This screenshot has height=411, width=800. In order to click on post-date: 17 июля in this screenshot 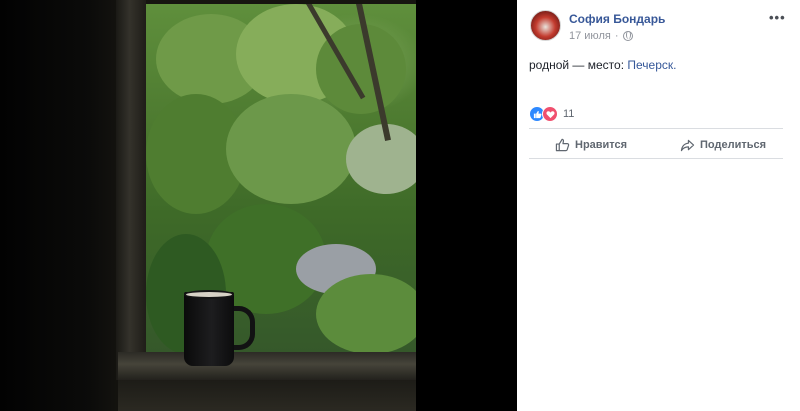, I will do `click(590, 36)`.